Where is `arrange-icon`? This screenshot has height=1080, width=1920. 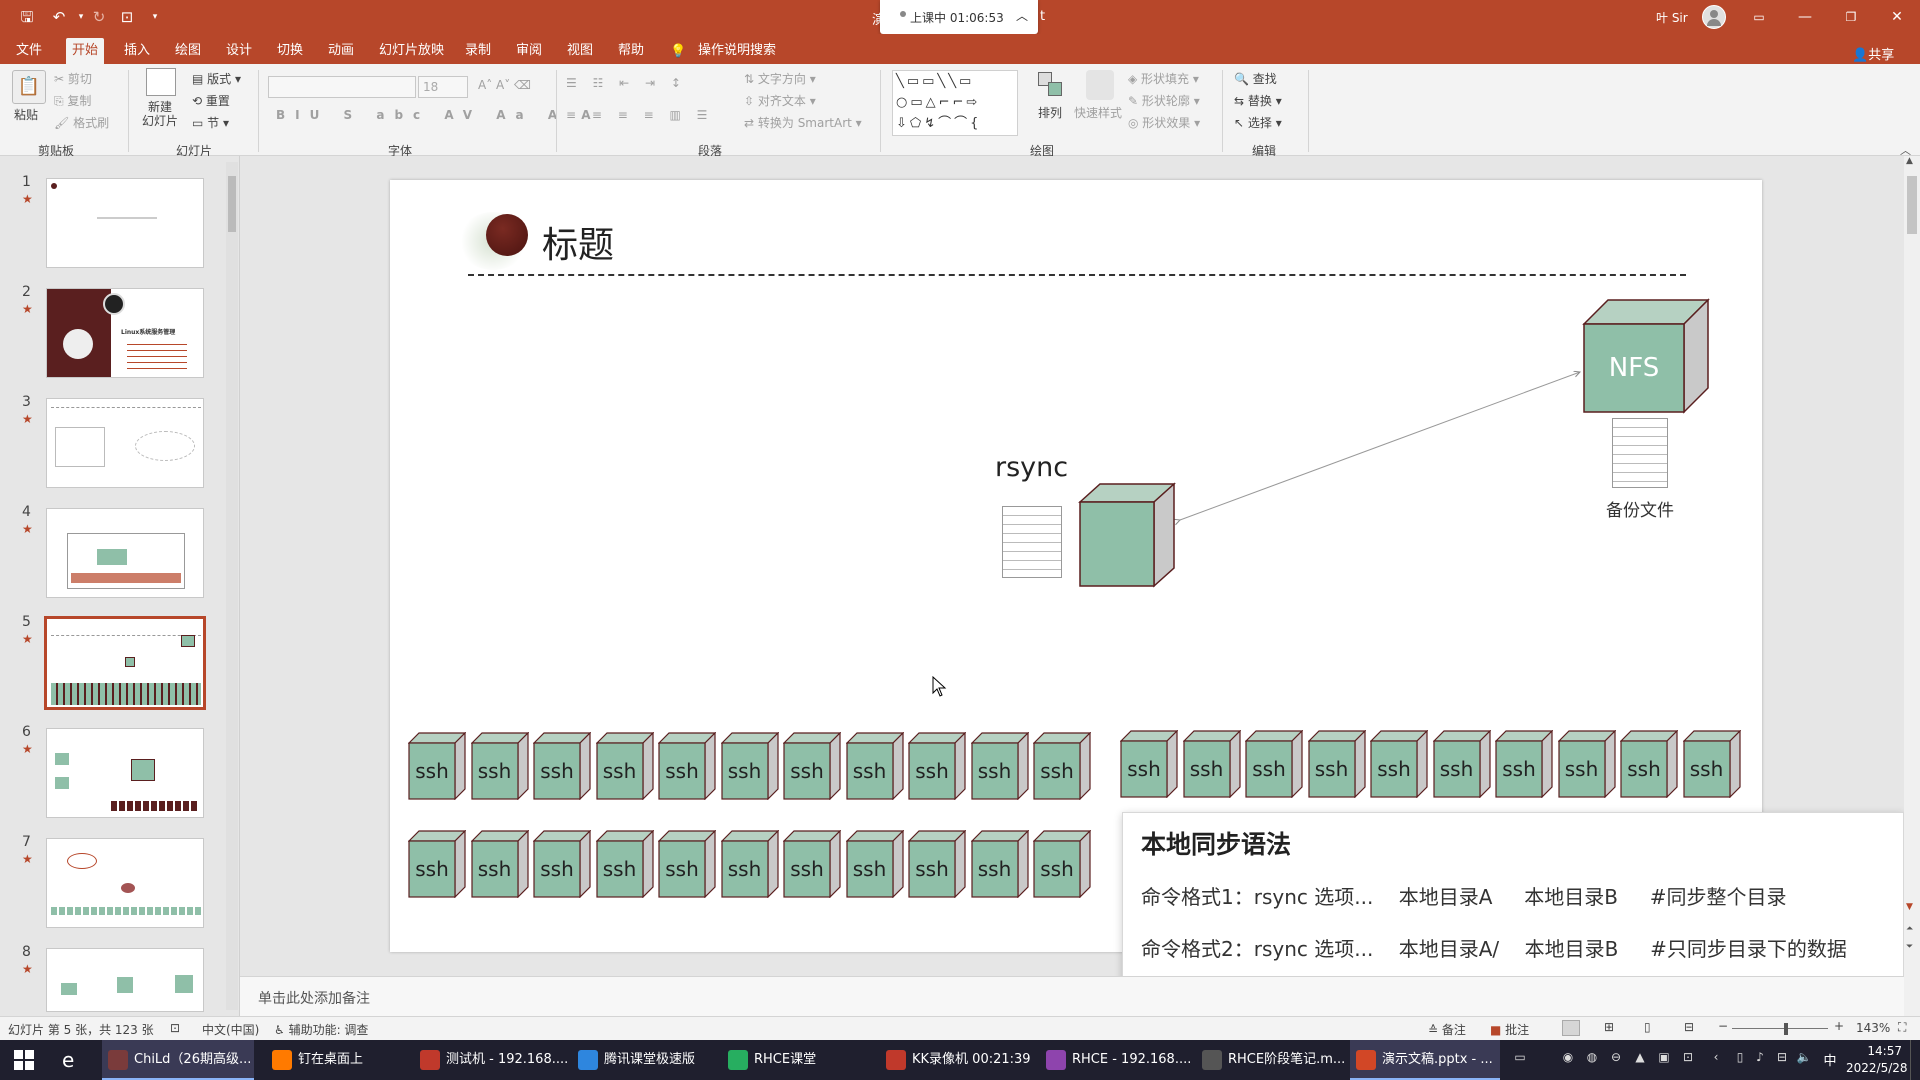
arrange-icon is located at coordinates (1051, 85).